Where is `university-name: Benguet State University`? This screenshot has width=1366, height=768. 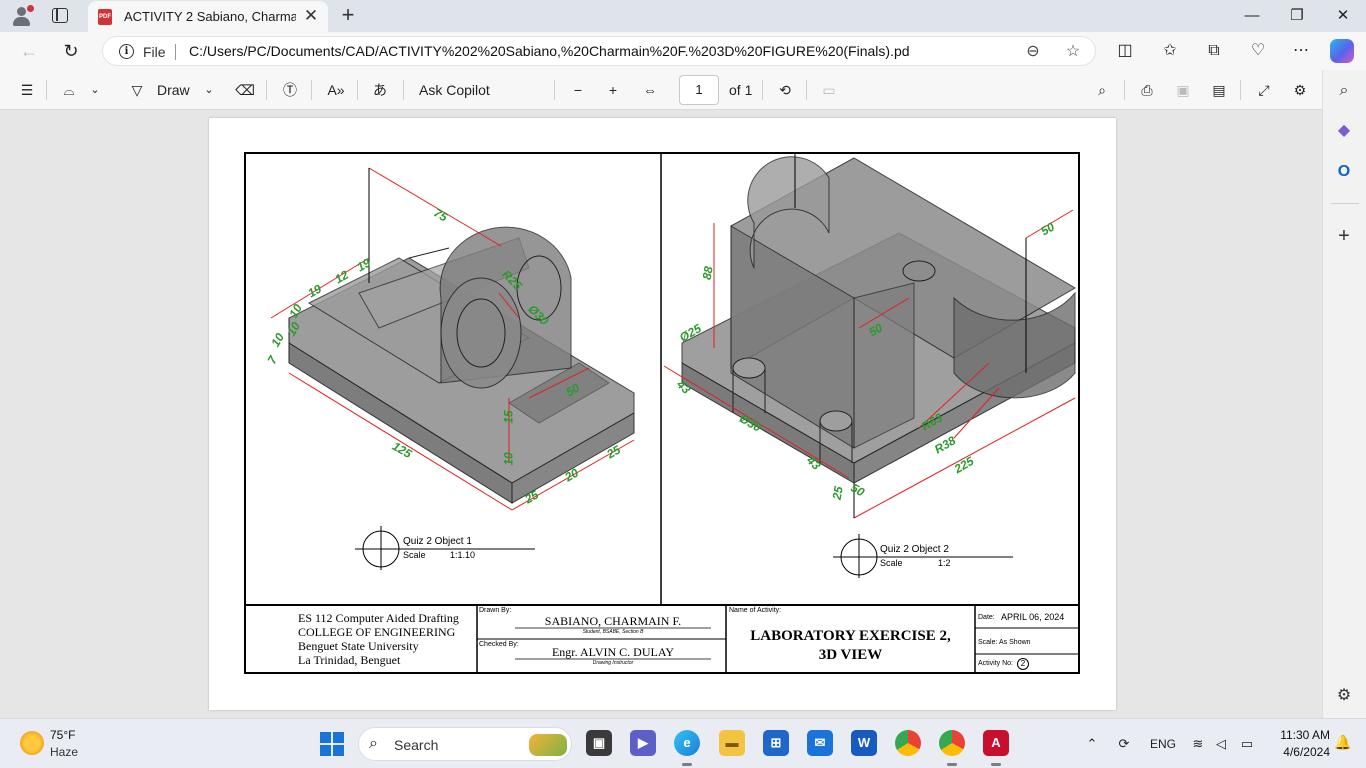 university-name: Benguet State University is located at coordinates (358, 646).